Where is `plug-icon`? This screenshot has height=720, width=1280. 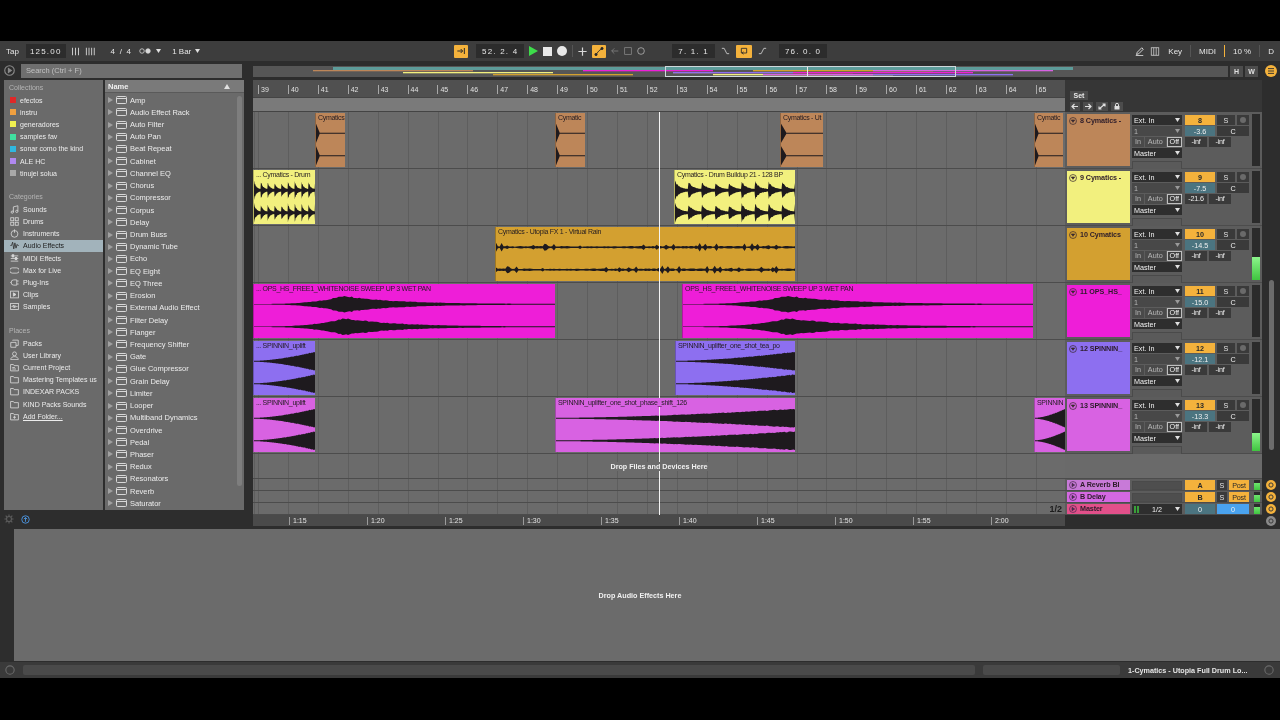 plug-icon is located at coordinates (14, 283).